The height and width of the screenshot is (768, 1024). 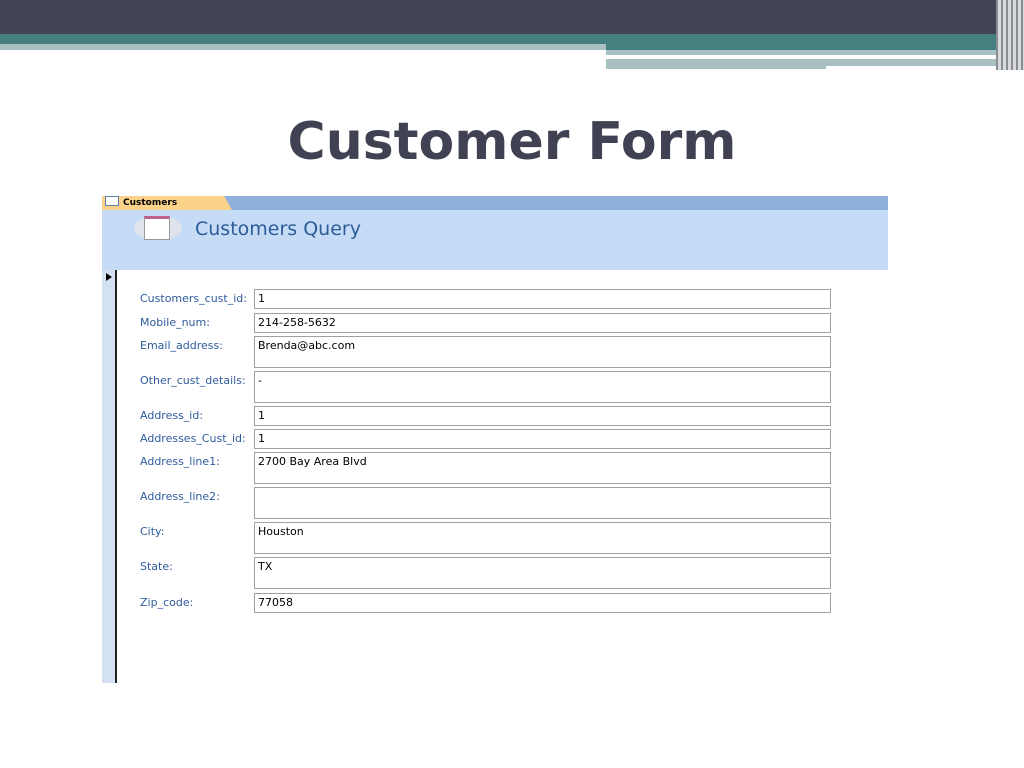 What do you see at coordinates (109, 476) in the screenshot?
I see `record-selector` at bounding box center [109, 476].